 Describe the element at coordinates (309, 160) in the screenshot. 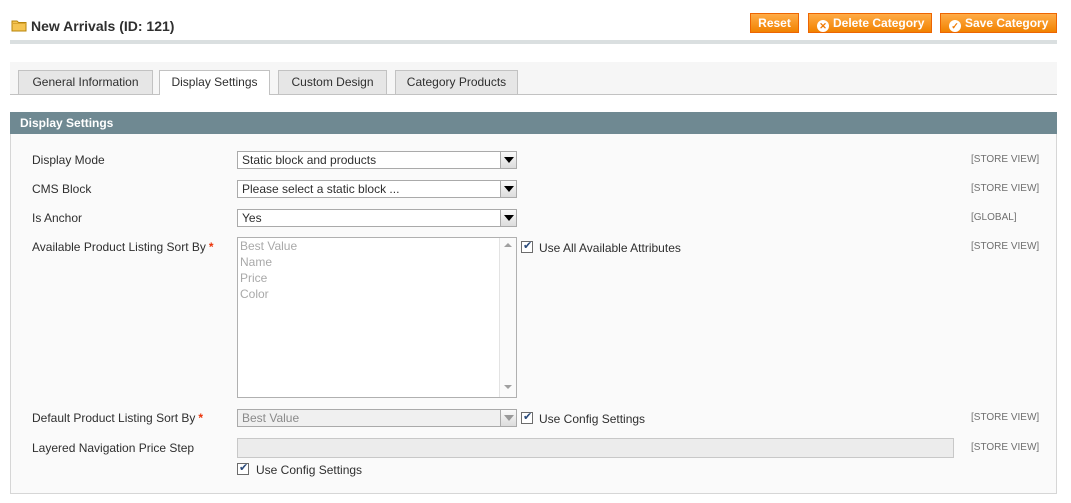

I see `display-mode-value: Static block and products` at that location.